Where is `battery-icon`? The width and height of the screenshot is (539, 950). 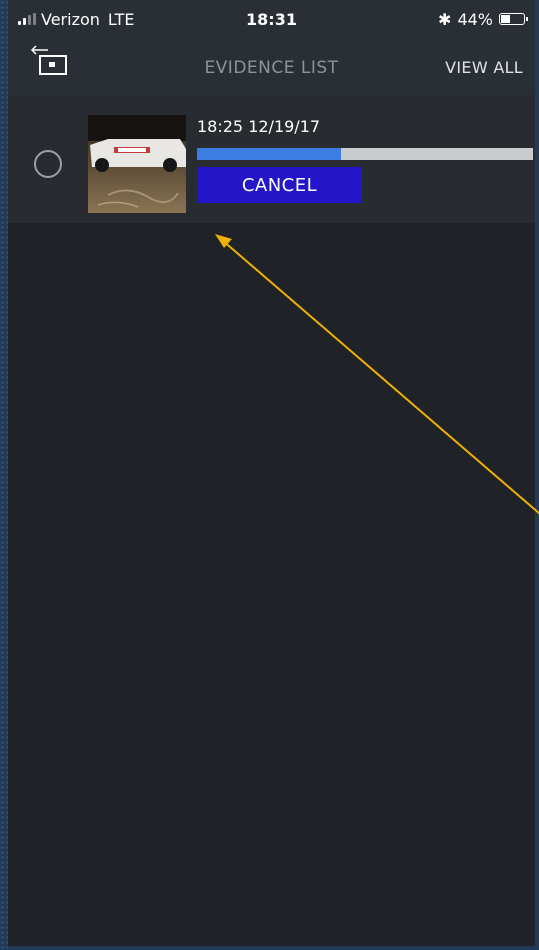
battery-icon is located at coordinates (513, 19).